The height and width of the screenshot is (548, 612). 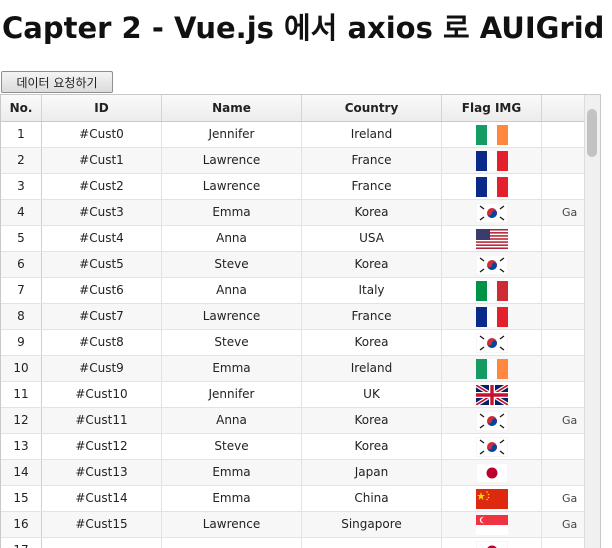 I want to click on cell-country: Italy, so click(x=372, y=290).